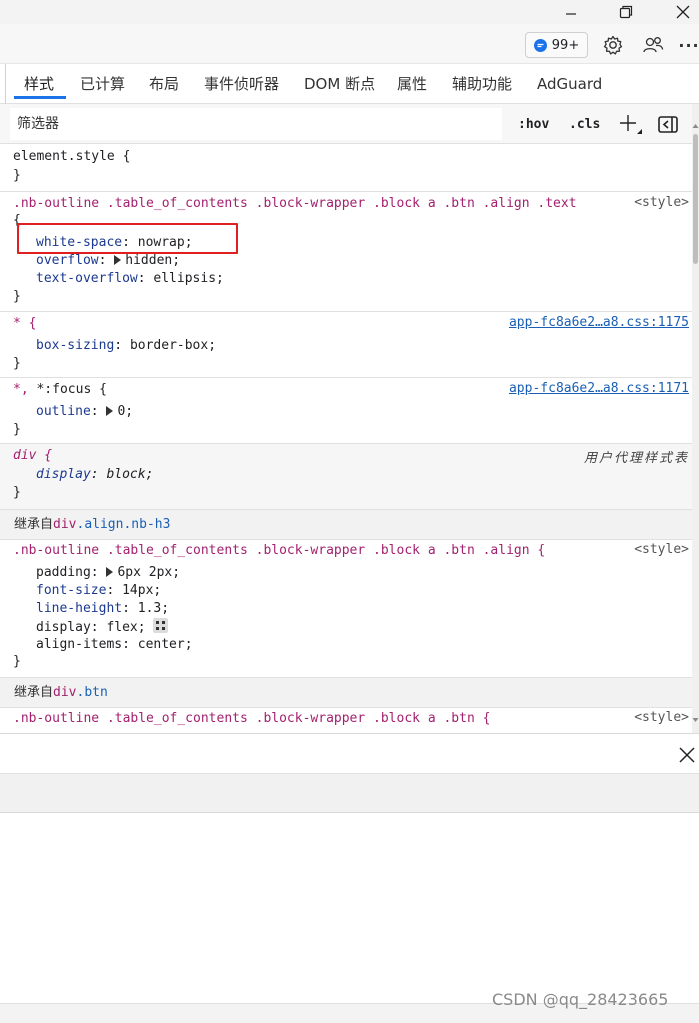  I want to click on tab-accessibility: 辅助功能, so click(482, 84).